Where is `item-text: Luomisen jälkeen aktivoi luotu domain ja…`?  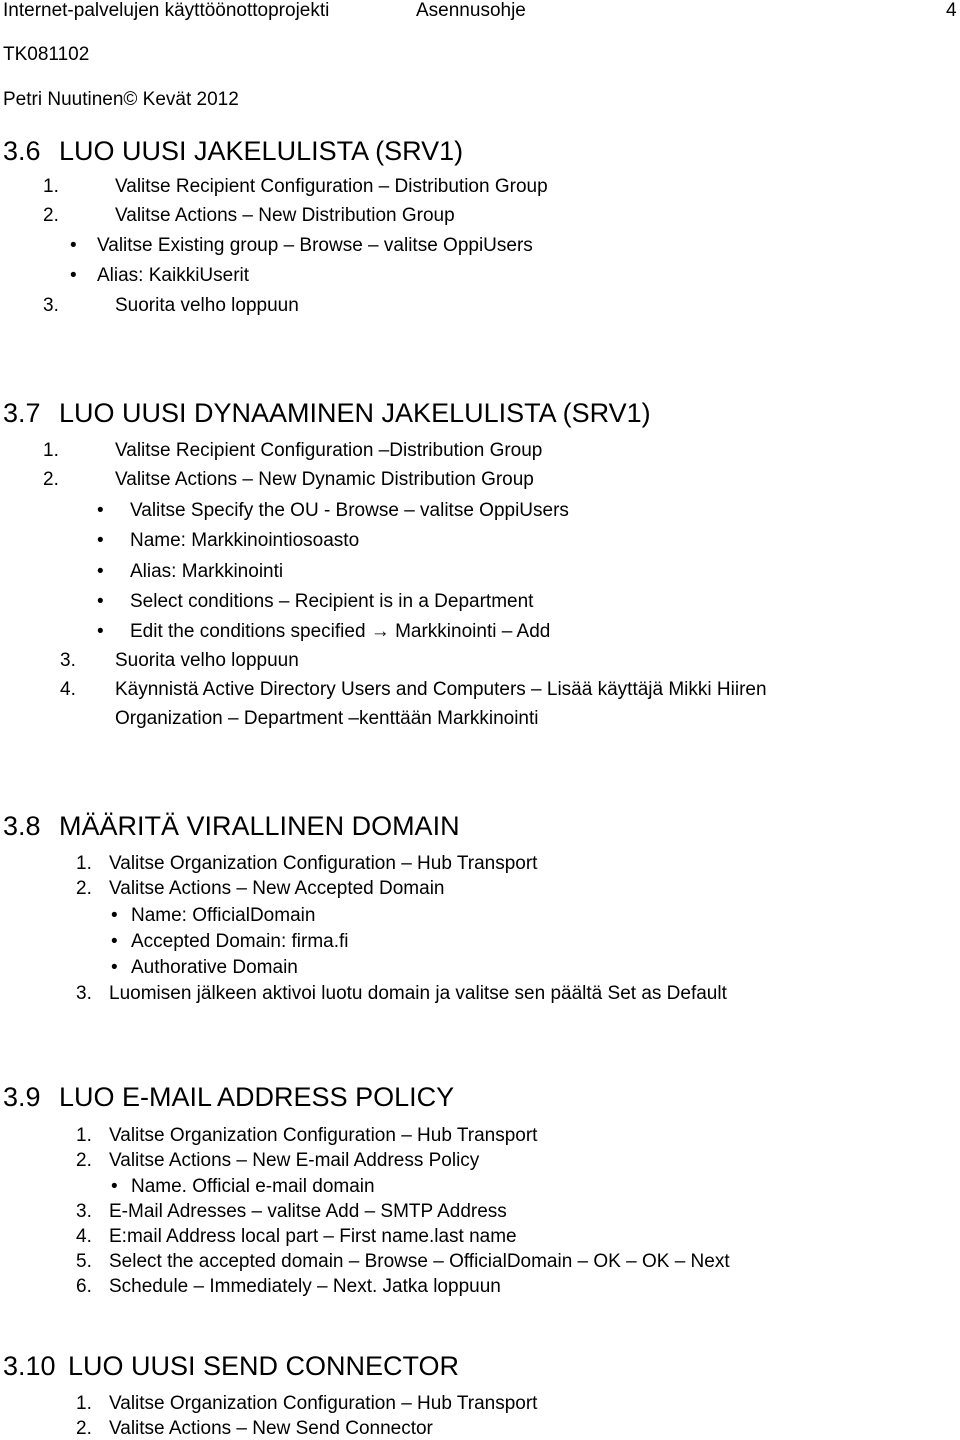 item-text: Luomisen jälkeen aktivoi luotu domain ja… is located at coordinates (418, 993).